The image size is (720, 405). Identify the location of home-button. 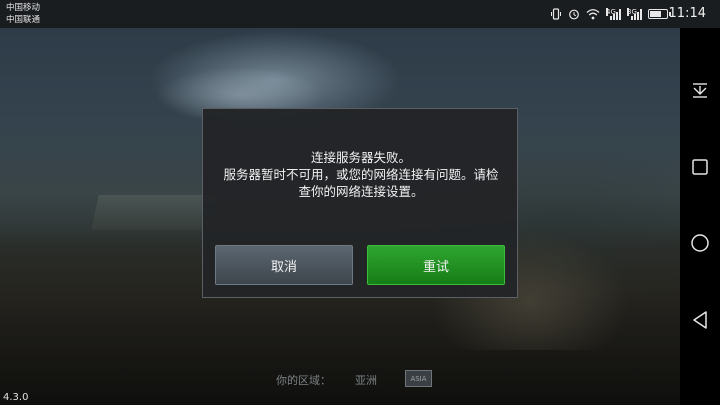
(700, 243).